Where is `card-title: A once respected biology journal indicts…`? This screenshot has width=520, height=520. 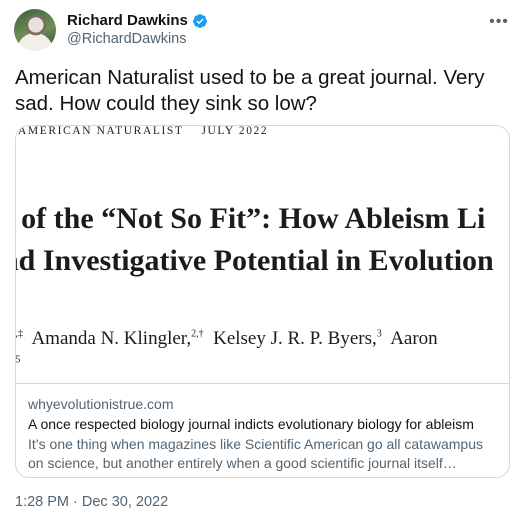 card-title: A once respected biology journal indicts… is located at coordinates (263, 424).